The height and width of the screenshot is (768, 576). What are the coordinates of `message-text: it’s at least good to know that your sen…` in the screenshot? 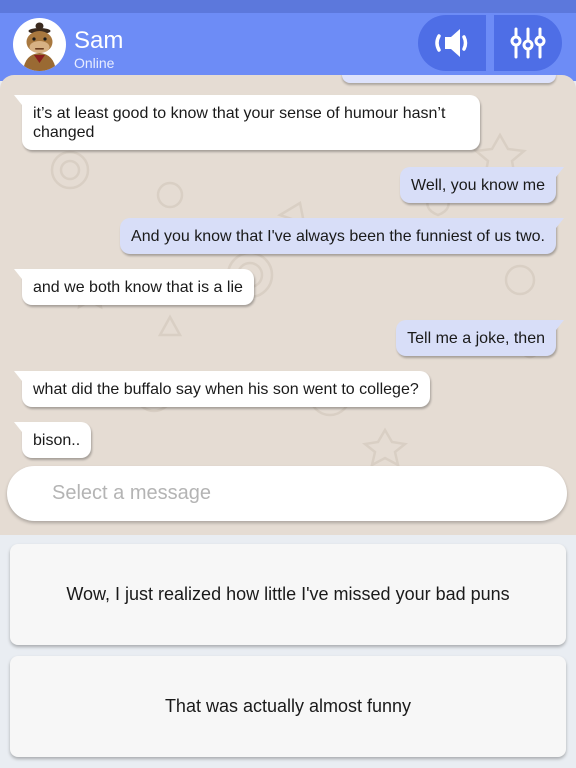 It's located at (239, 123).